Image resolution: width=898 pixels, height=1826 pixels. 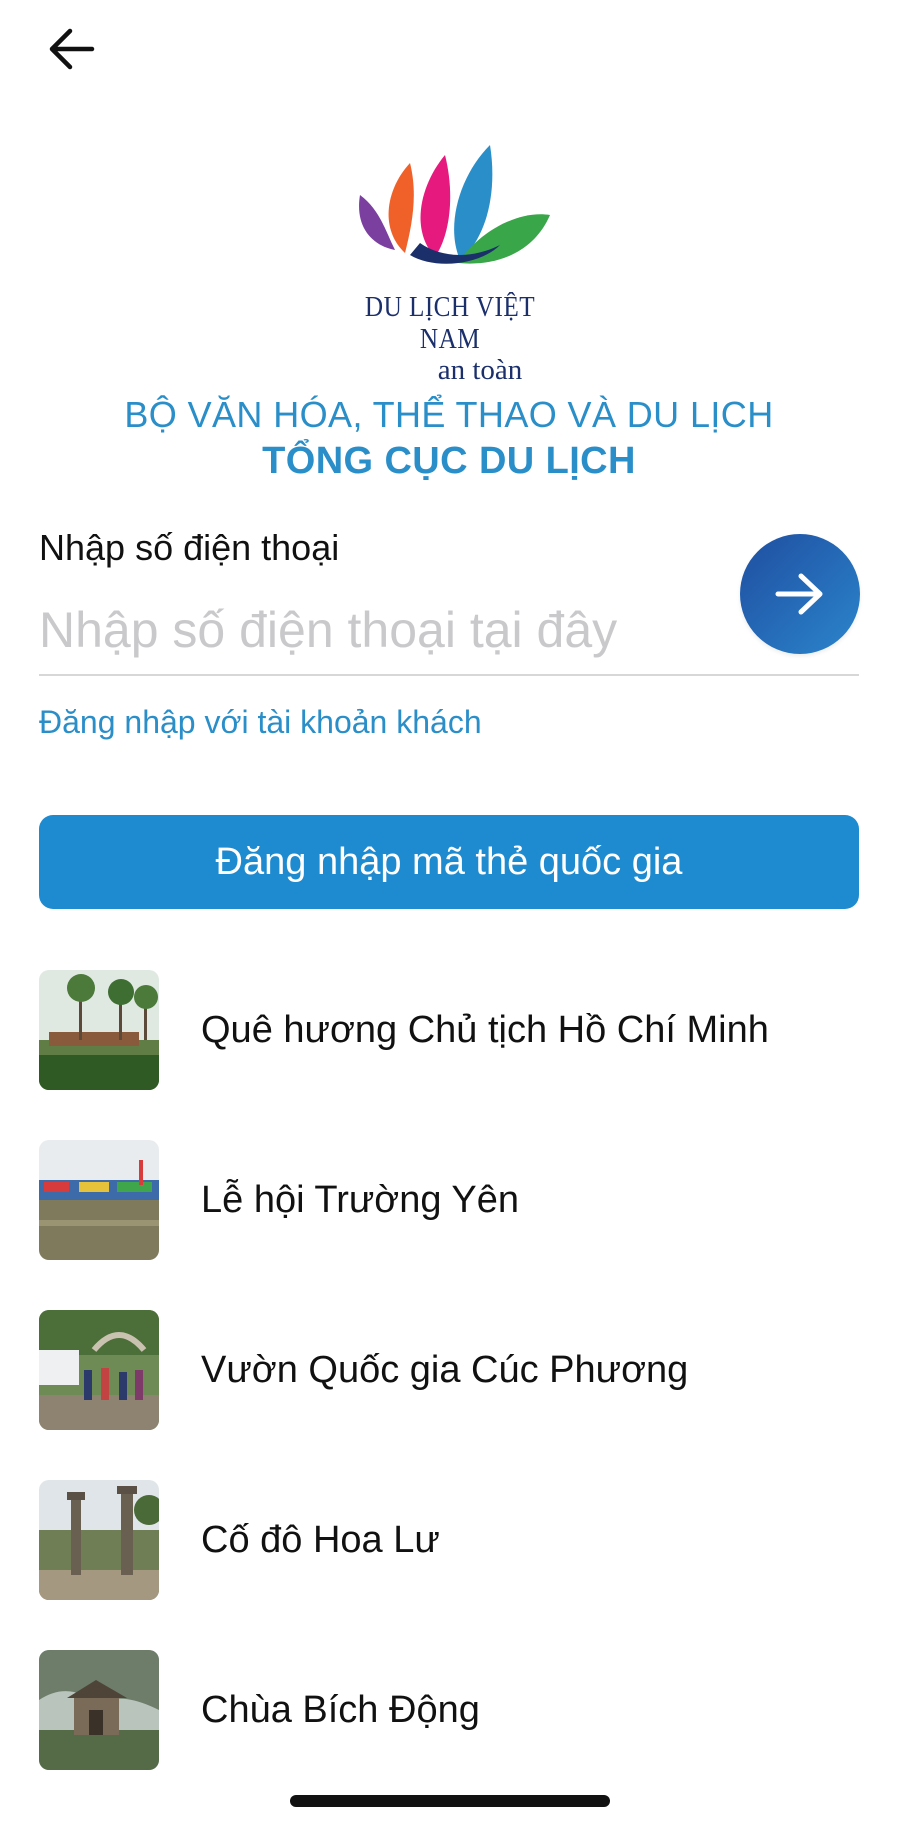 I want to click on list-item-label: Cố đô Hoa Lư, so click(x=320, y=1539).